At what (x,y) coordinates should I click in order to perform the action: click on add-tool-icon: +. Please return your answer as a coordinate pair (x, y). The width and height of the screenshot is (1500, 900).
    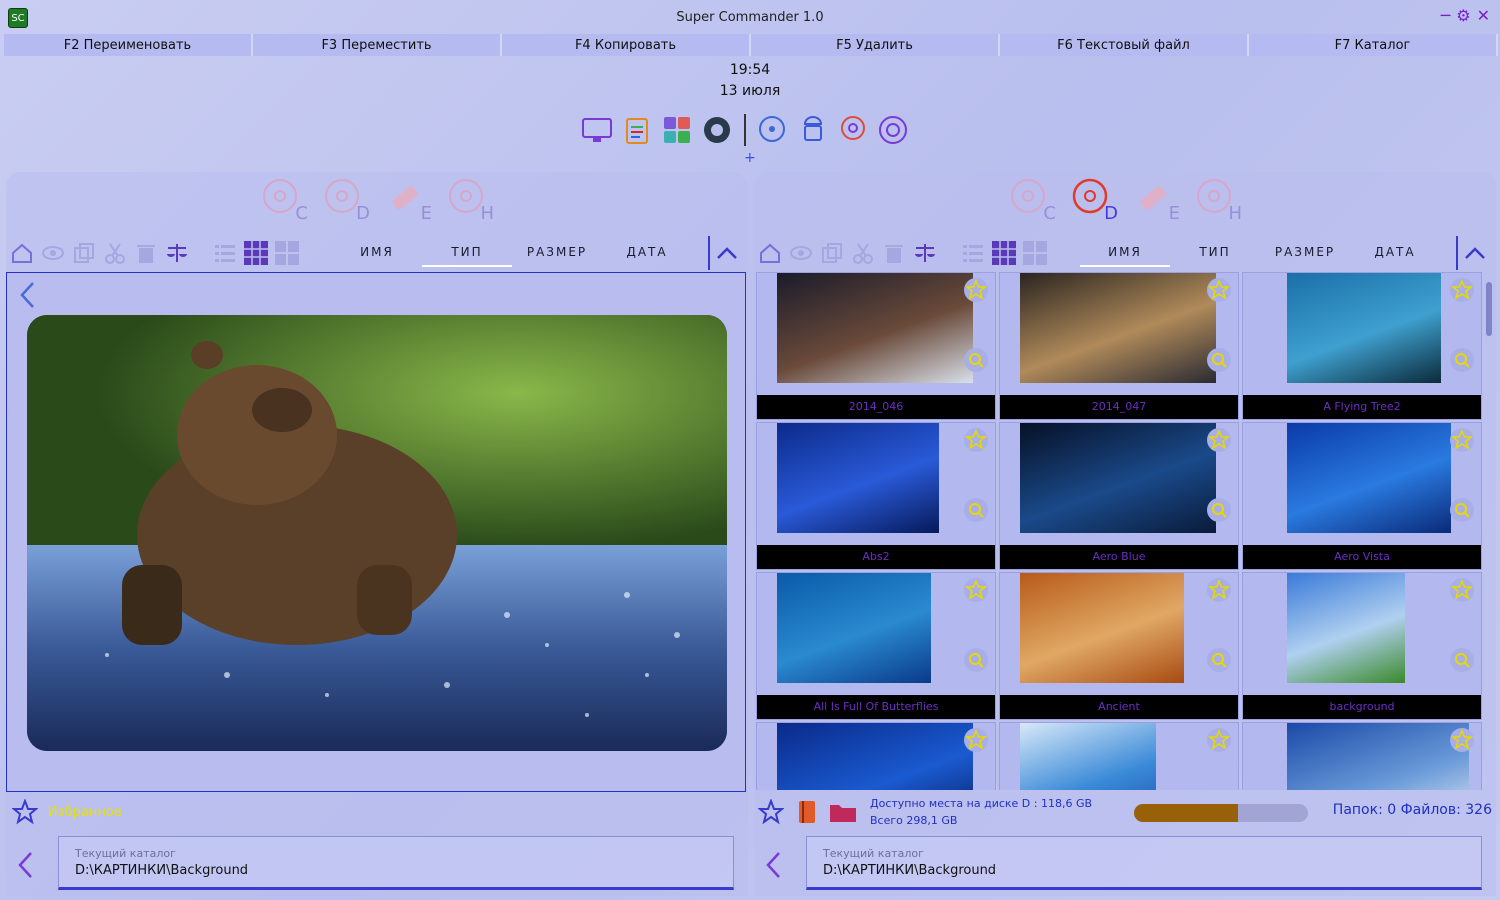
    Looking at the image, I should click on (750, 158).